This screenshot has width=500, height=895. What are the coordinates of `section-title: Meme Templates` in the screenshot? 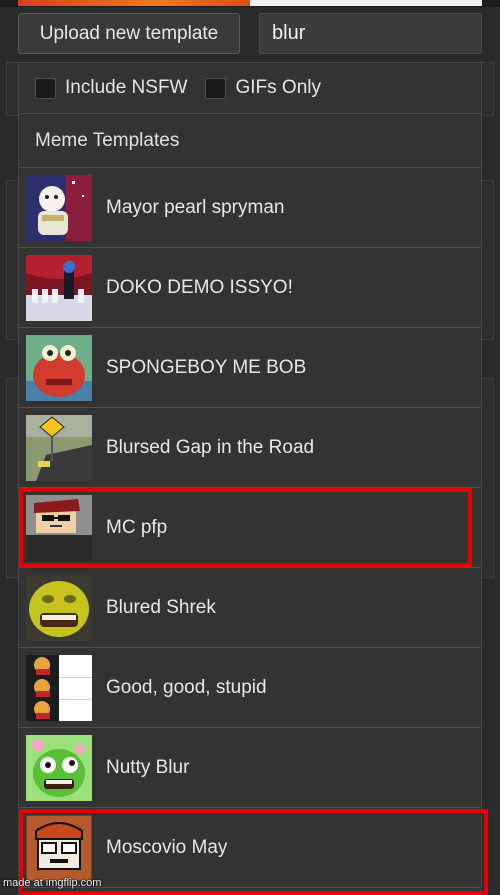 It's located at (250, 141).